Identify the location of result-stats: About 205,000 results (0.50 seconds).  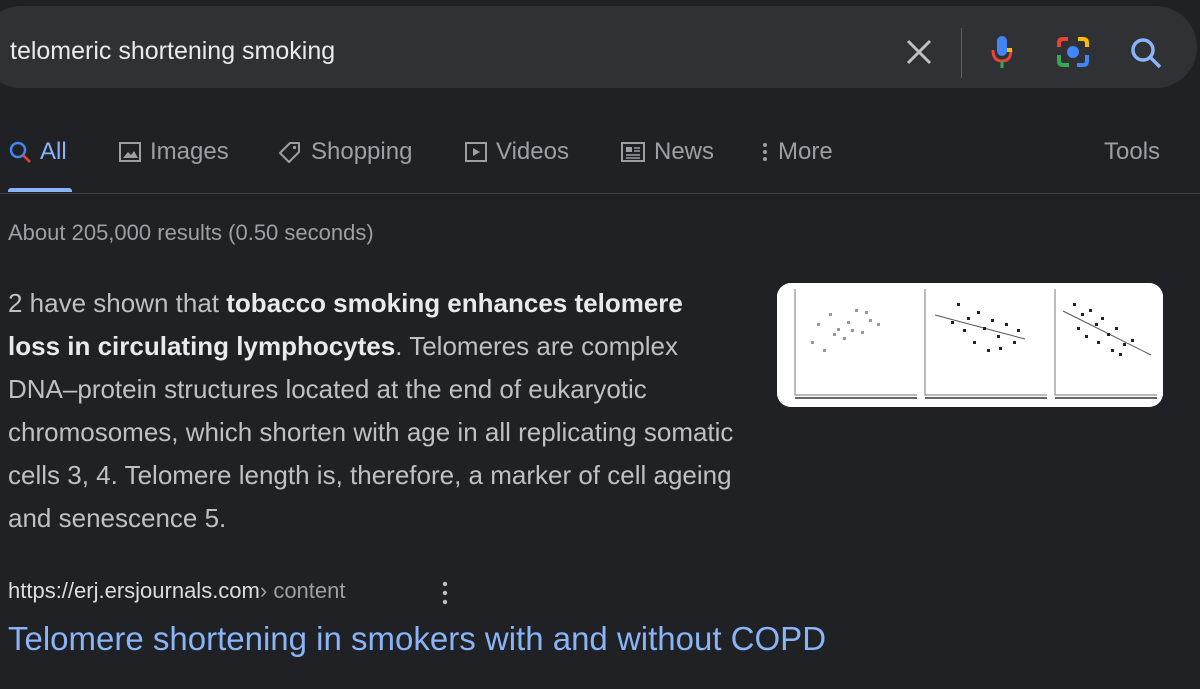
(191, 232).